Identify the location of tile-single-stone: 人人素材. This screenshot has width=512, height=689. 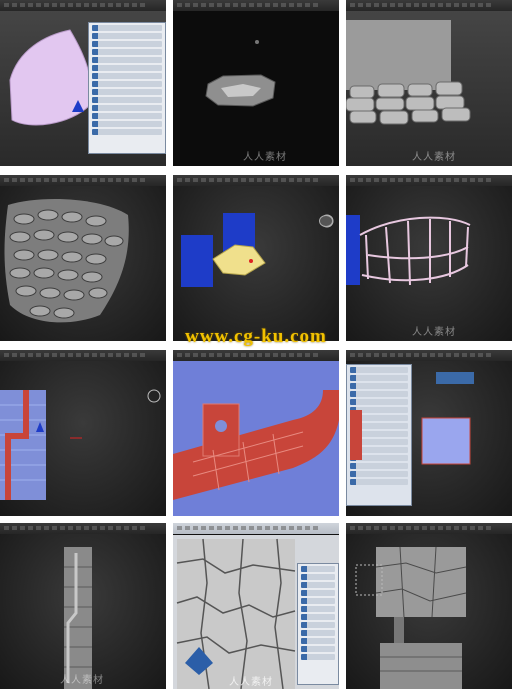
(256, 83).